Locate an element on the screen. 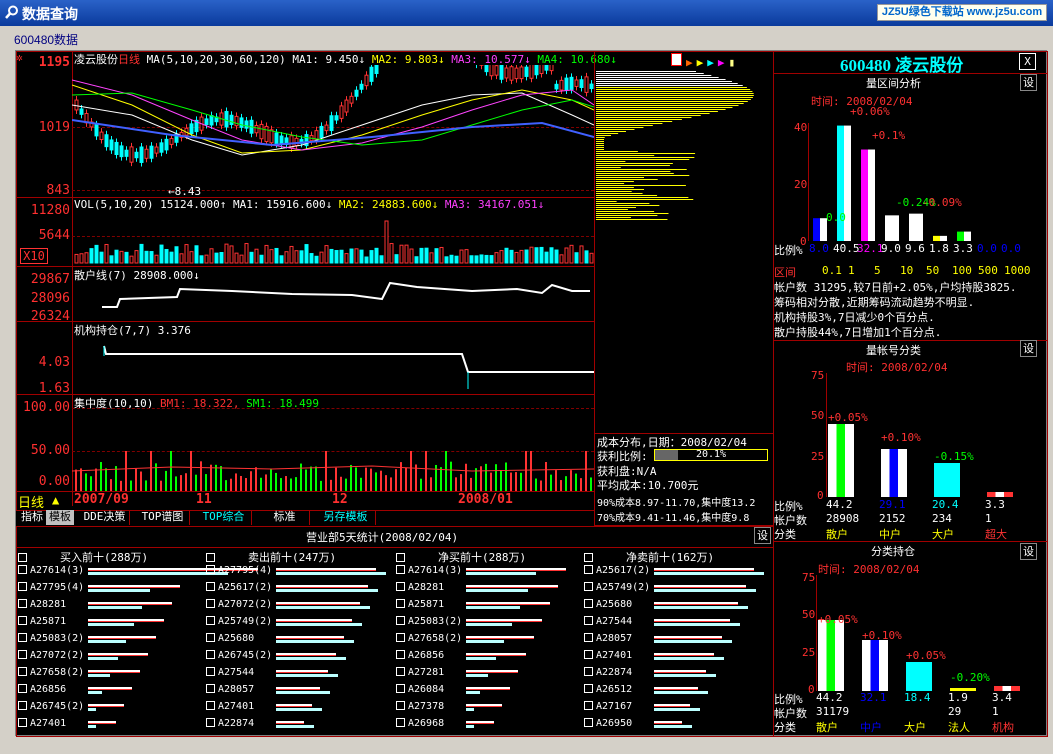 This screenshot has width=1053, height=754. tab-save-template: 另存模板 is located at coordinates (346, 517).